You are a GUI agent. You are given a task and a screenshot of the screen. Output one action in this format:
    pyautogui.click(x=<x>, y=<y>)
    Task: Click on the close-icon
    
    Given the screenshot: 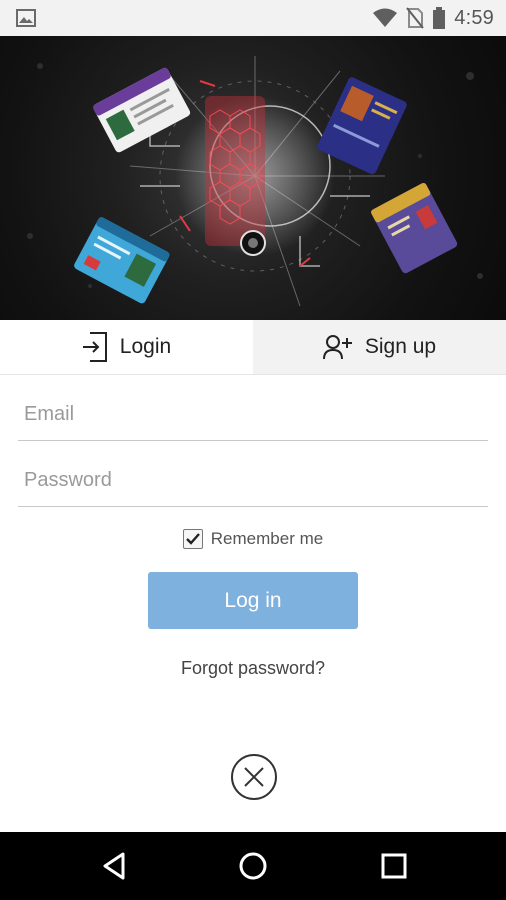 What is the action you would take?
    pyautogui.click(x=254, y=777)
    